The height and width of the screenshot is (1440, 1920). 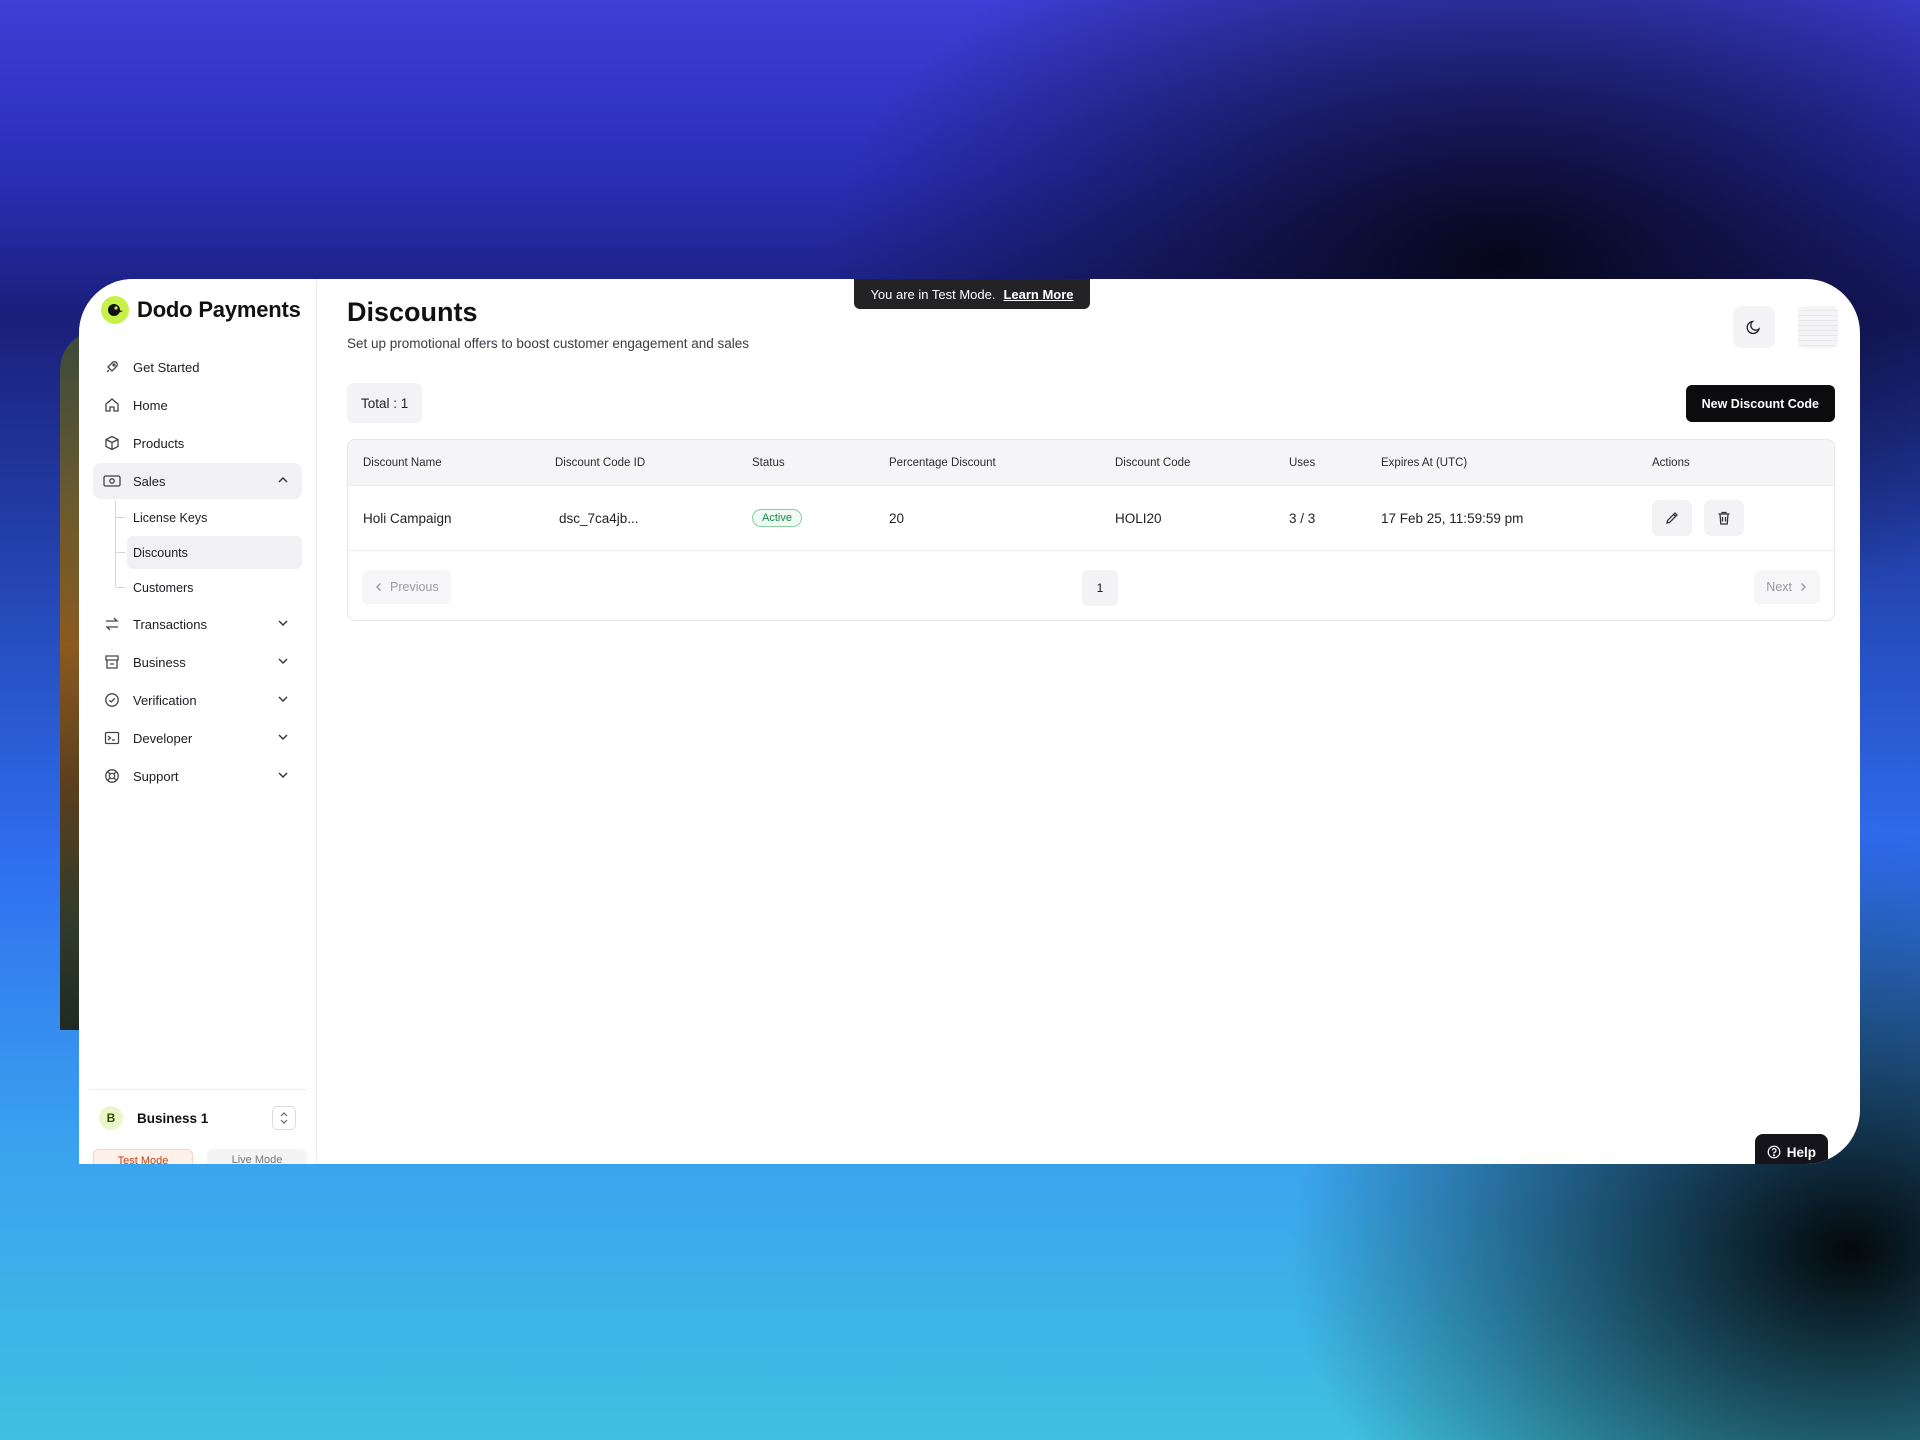 I want to click on box-icon, so click(x=112, y=443).